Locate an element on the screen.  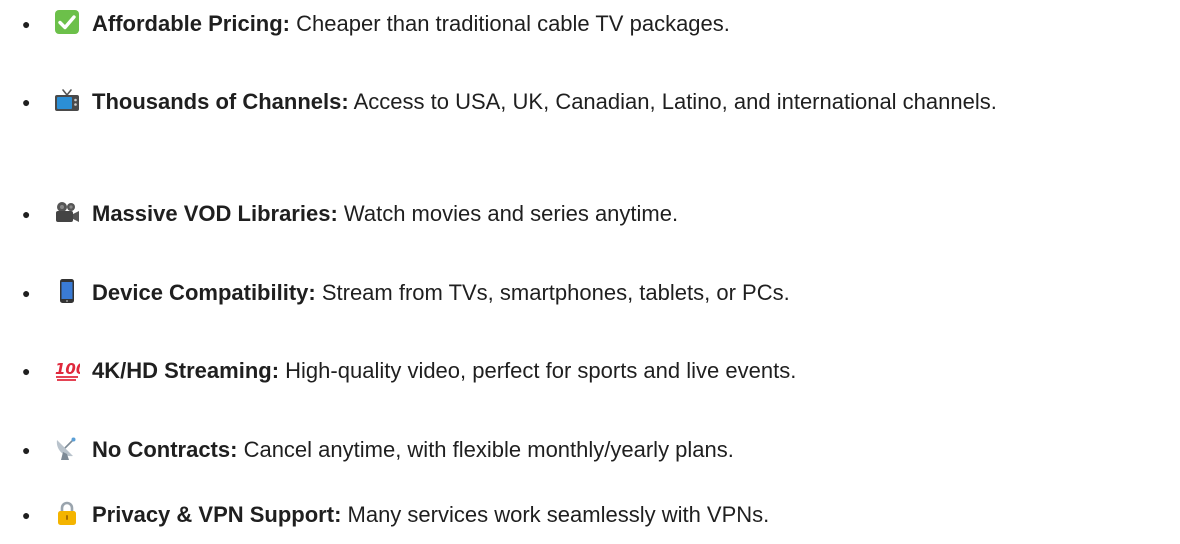
feature-title: Device Compatibility: is located at coordinates (204, 292).